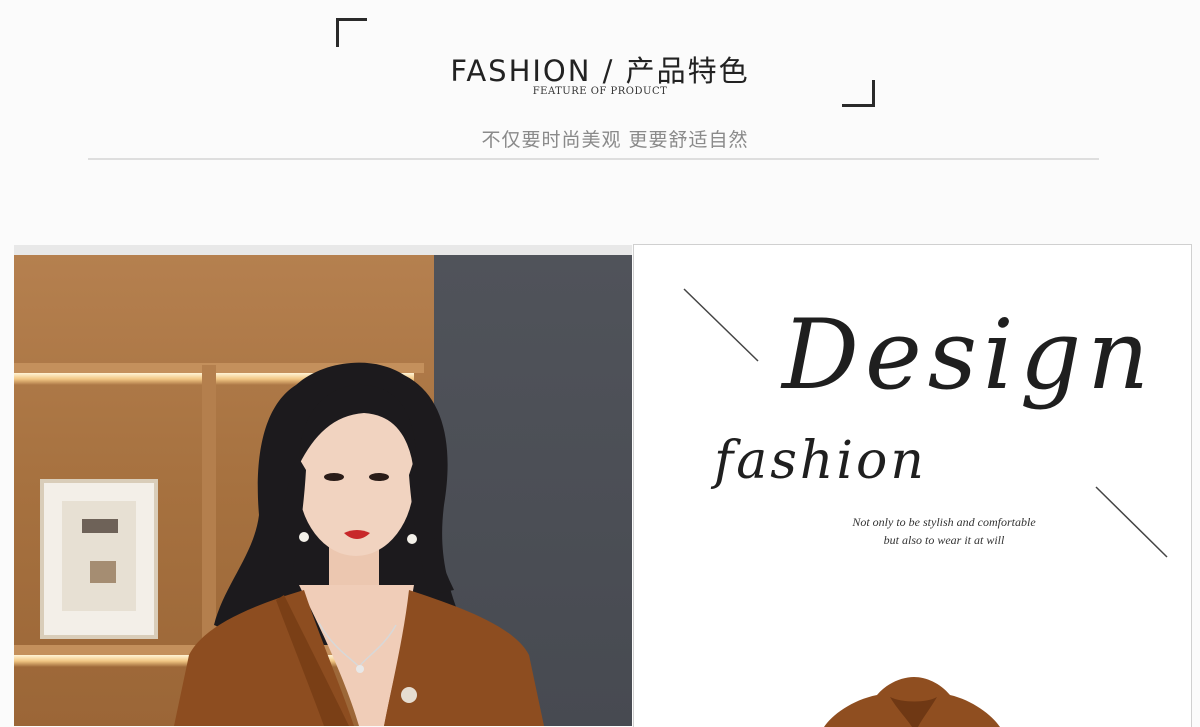 This screenshot has width=1200, height=727. Describe the element at coordinates (969, 355) in the screenshot. I see `design-headline: Design` at that location.